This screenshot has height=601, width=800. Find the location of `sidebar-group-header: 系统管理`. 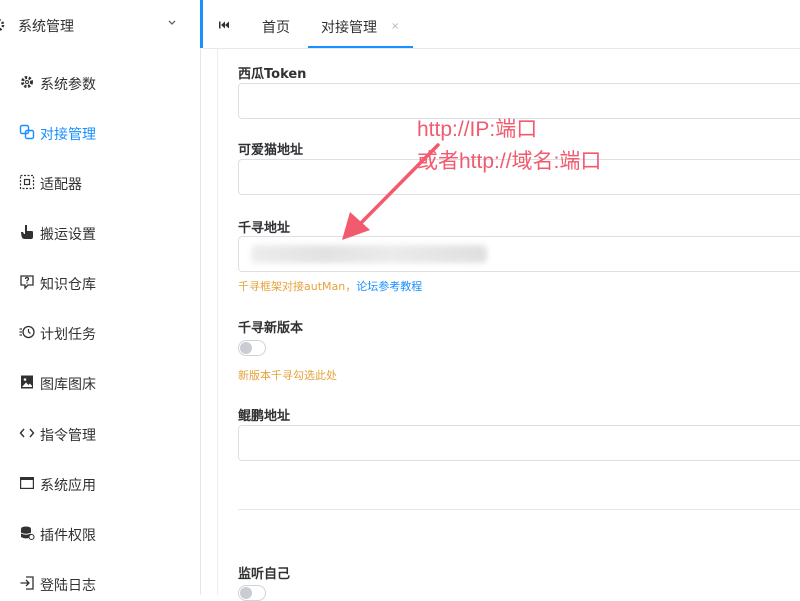

sidebar-group-header: 系统管理 is located at coordinates (100, 26).